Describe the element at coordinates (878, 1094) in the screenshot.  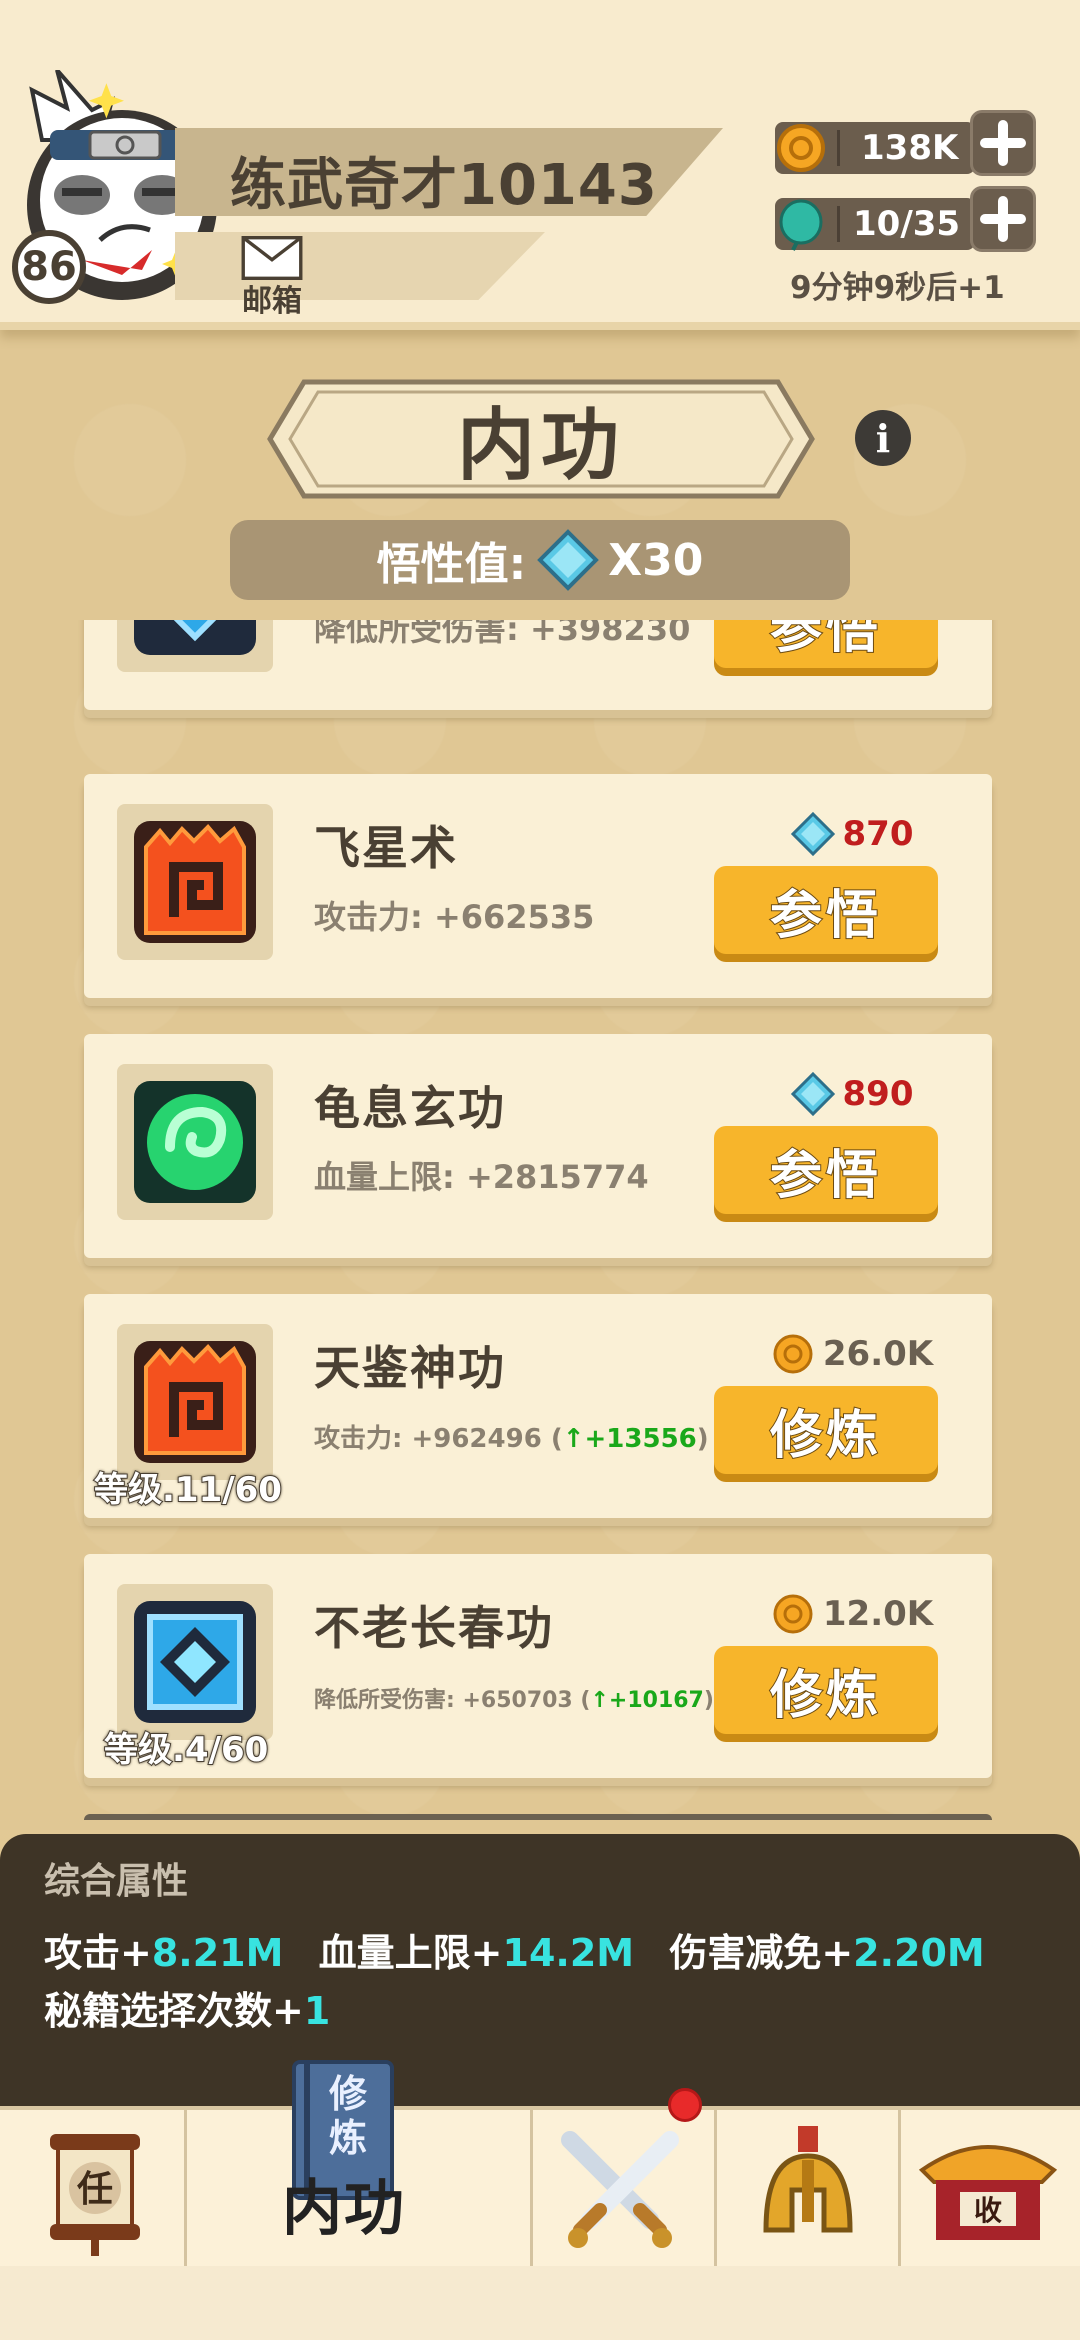
I see `cost-value: 890` at that location.